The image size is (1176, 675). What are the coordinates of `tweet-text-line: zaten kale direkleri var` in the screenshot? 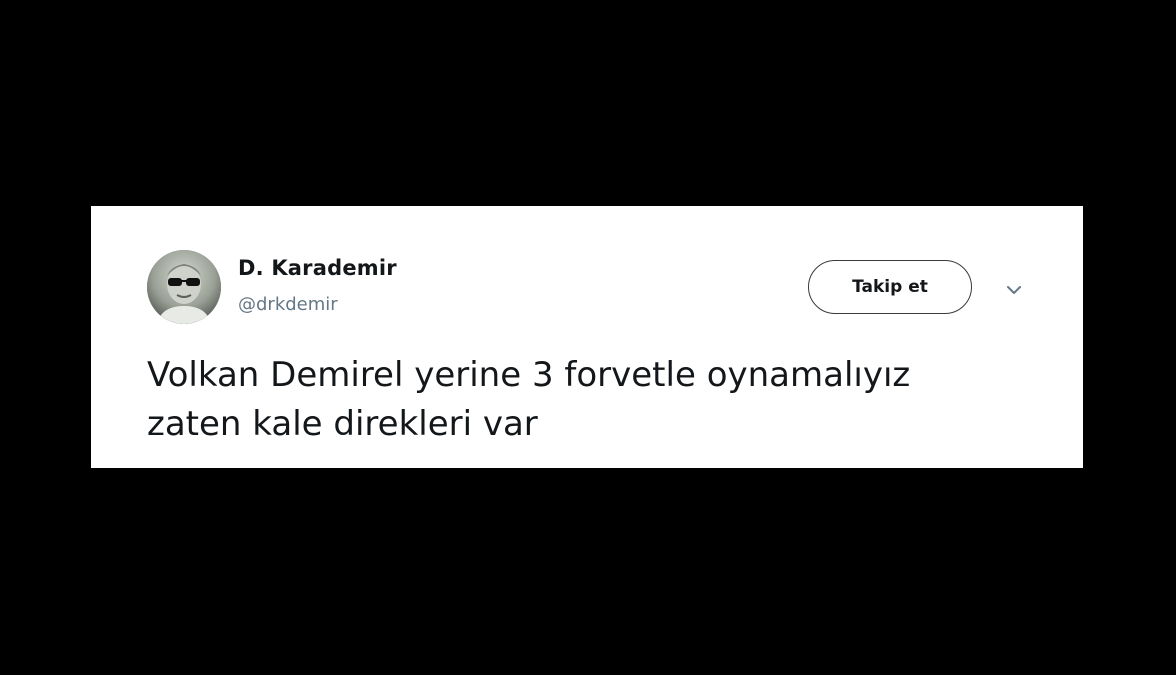 It's located at (342, 424).